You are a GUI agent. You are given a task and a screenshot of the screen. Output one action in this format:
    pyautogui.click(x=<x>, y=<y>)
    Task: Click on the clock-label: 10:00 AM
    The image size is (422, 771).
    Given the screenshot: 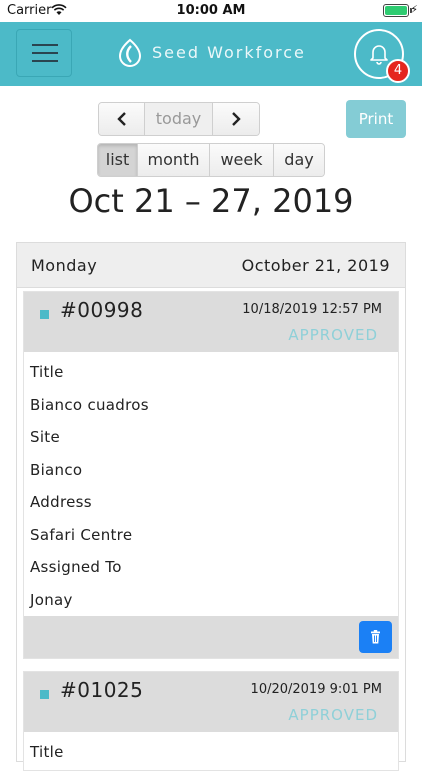 What is the action you would take?
    pyautogui.click(x=211, y=10)
    